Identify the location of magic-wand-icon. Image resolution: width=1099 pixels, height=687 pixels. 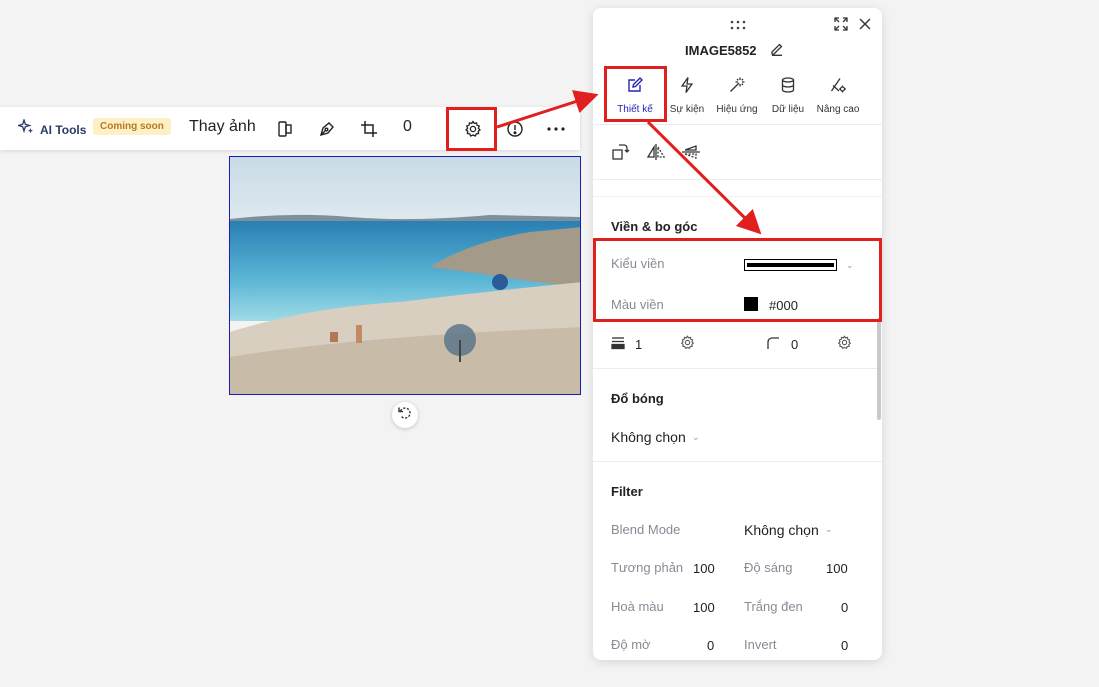
(737, 87).